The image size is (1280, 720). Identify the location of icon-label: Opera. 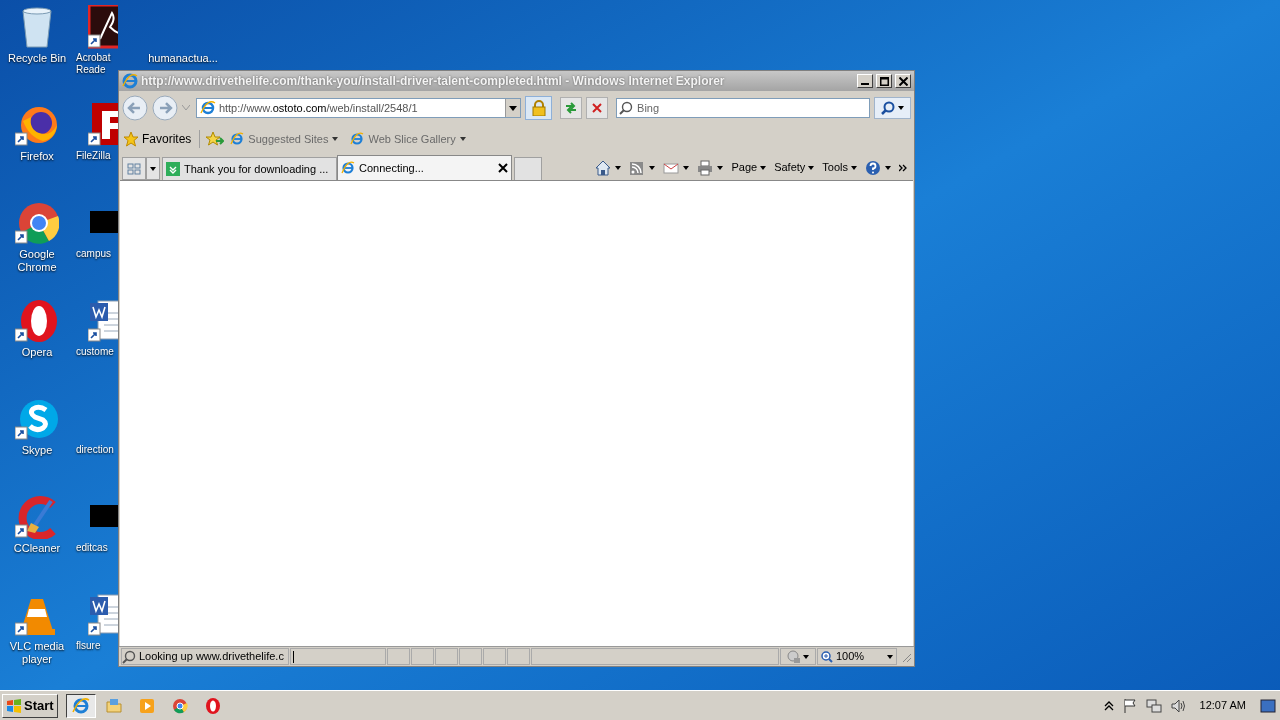
(37, 352).